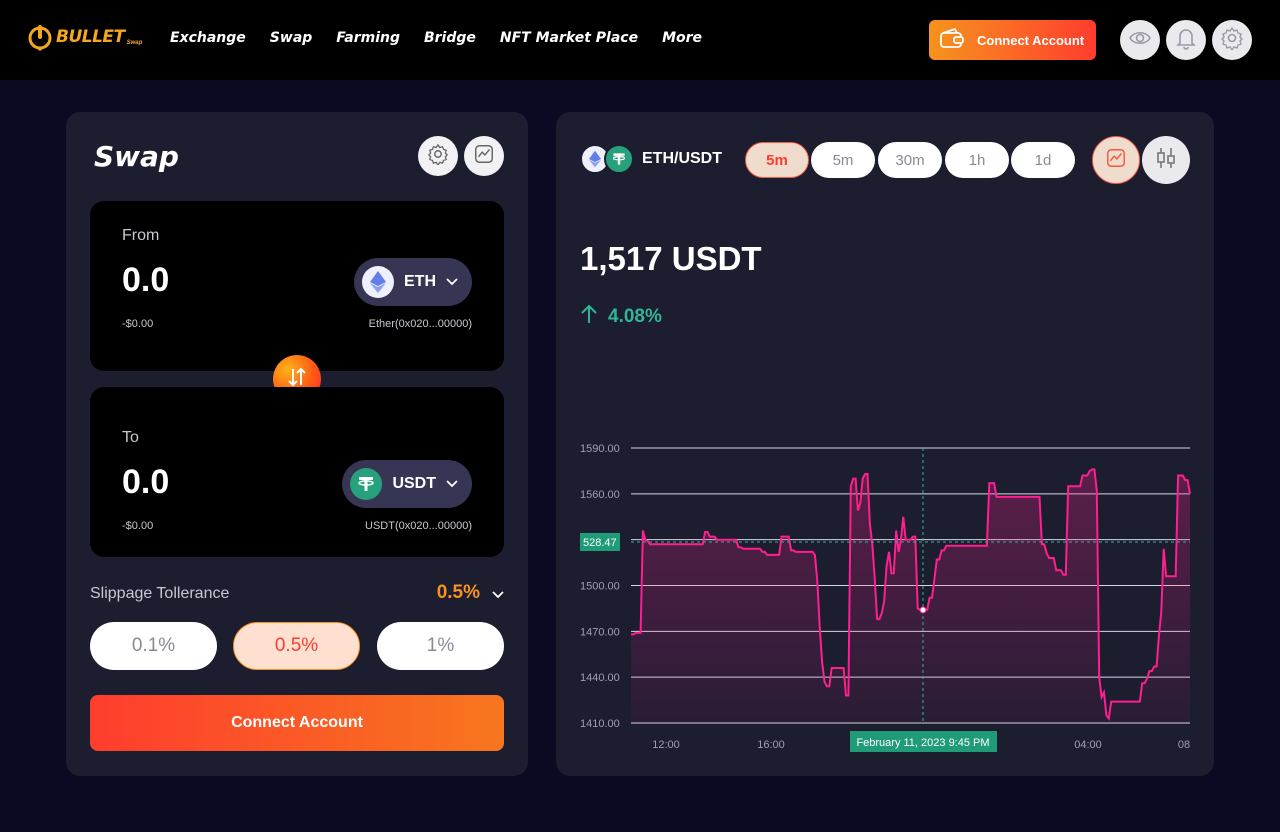  I want to click on settings-button, so click(1232, 40).